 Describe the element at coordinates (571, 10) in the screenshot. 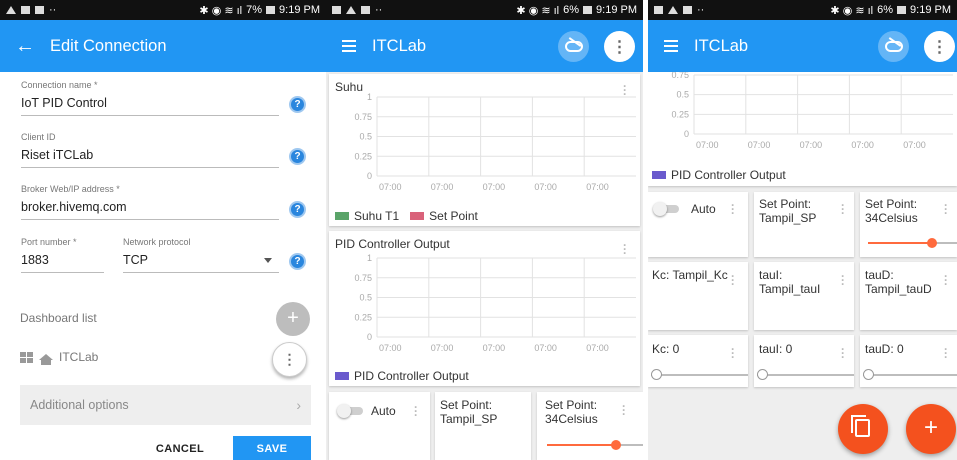

I see `battery-percent: 6%` at that location.